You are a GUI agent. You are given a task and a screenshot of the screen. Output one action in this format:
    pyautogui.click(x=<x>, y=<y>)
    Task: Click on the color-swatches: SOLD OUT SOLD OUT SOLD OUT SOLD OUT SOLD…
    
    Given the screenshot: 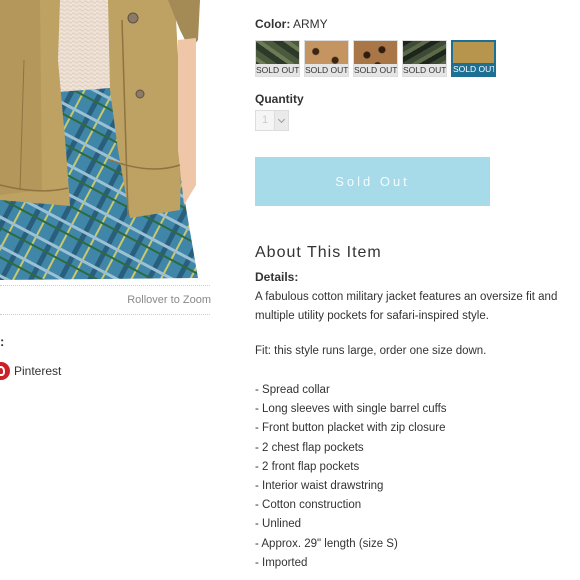 What is the action you would take?
    pyautogui.click(x=375, y=58)
    